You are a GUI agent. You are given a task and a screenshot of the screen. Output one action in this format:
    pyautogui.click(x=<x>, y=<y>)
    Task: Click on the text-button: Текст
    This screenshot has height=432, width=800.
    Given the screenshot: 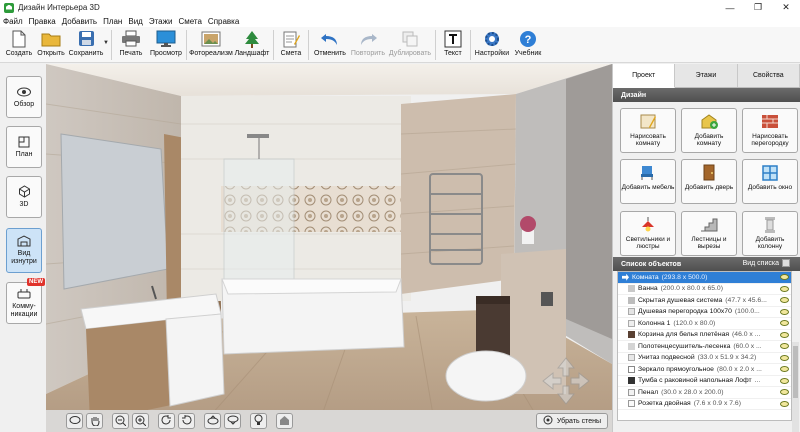 What is the action you would take?
    pyautogui.click(x=453, y=44)
    